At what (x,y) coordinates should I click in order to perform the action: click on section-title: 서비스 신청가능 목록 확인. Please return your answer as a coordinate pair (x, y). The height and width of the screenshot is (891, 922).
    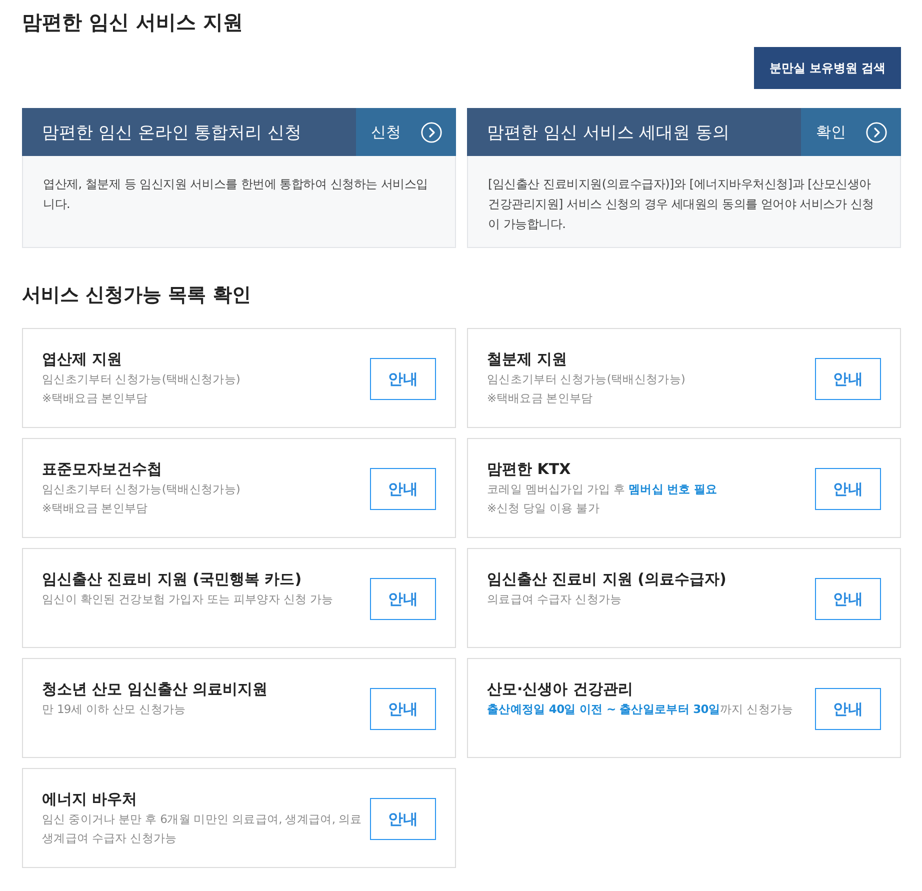
    Looking at the image, I should click on (137, 295).